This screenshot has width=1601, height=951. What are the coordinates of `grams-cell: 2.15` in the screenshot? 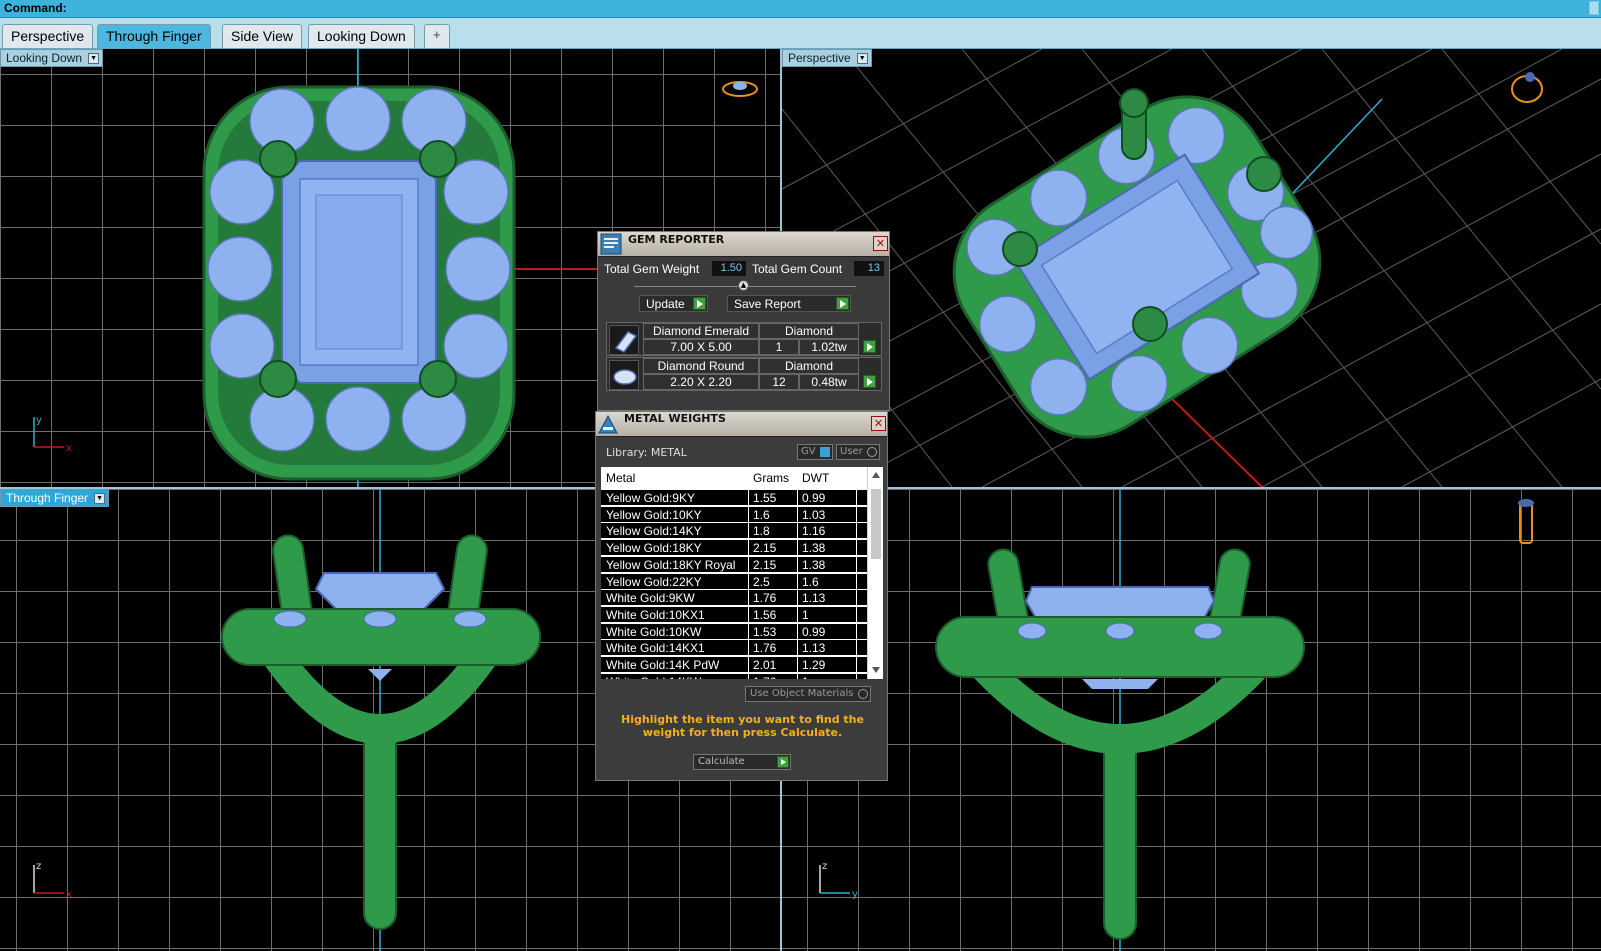 It's located at (765, 548).